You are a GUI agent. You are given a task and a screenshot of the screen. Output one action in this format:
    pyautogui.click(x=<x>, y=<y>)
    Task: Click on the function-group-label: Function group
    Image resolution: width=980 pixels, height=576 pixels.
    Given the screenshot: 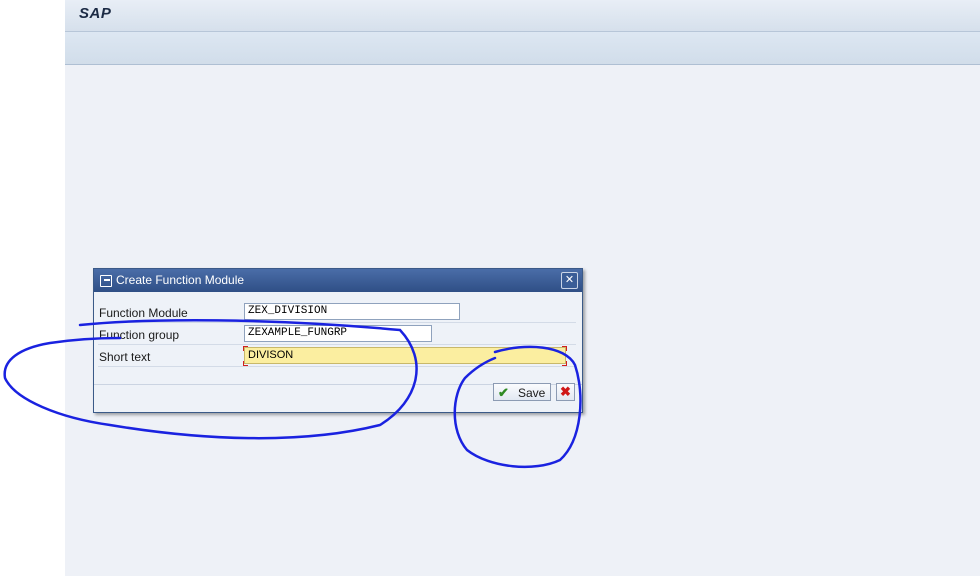 What is the action you would take?
    pyautogui.click(x=139, y=335)
    